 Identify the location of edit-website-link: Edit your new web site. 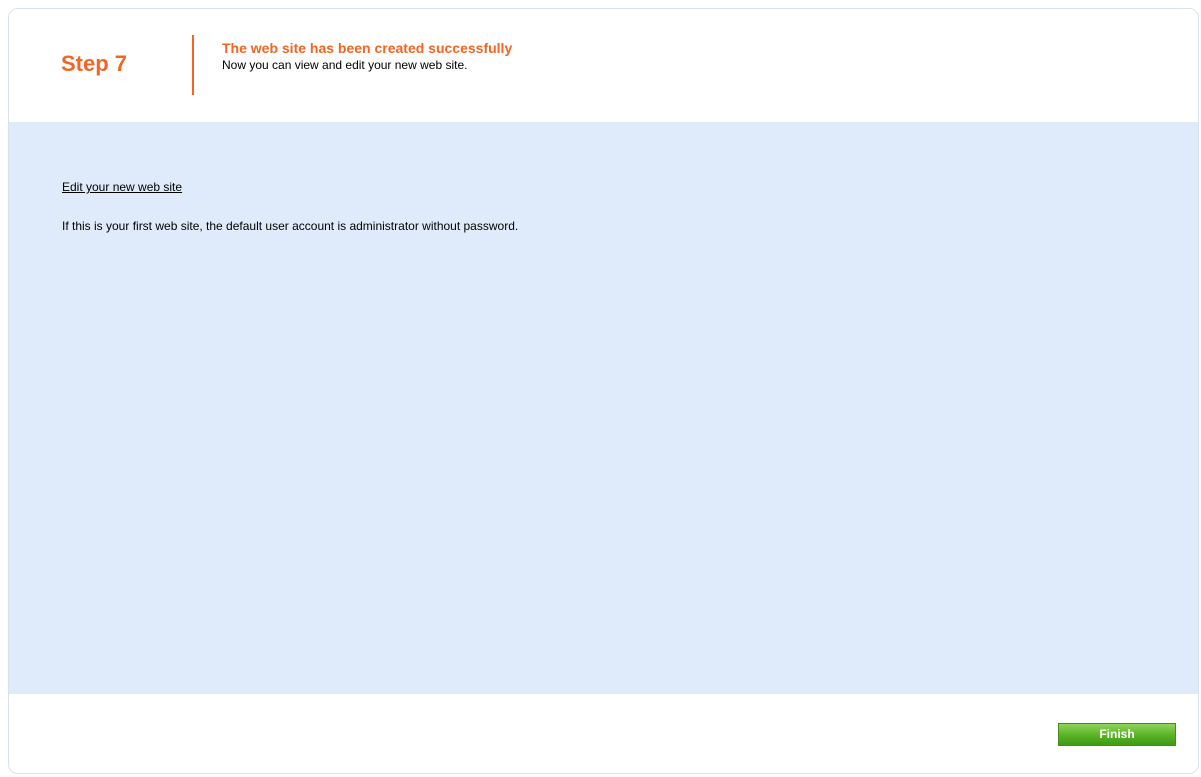
(122, 187).